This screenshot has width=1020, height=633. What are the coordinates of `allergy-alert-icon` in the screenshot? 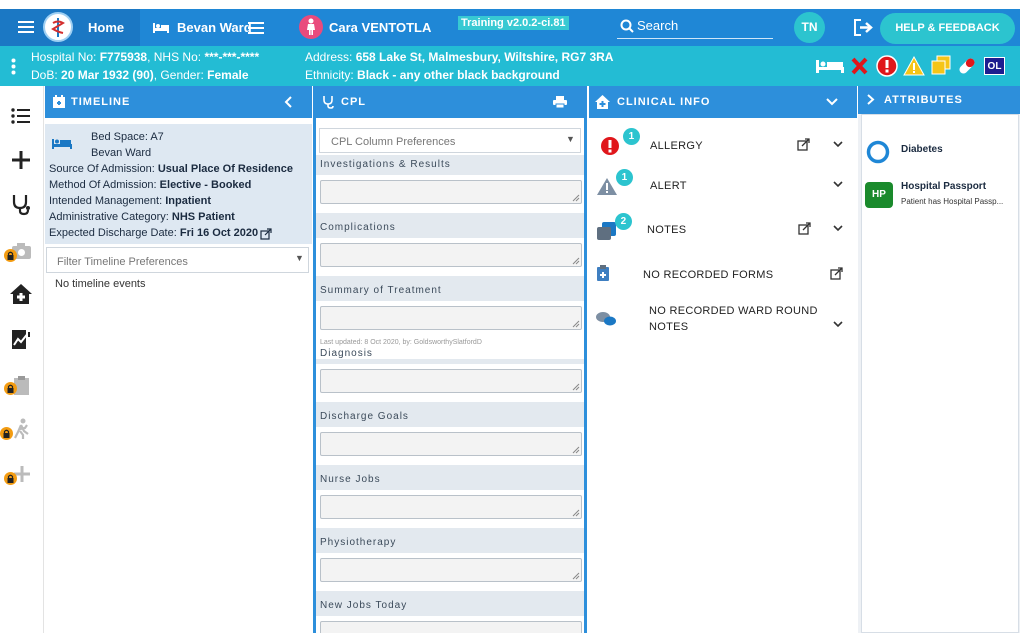 It's located at (887, 66).